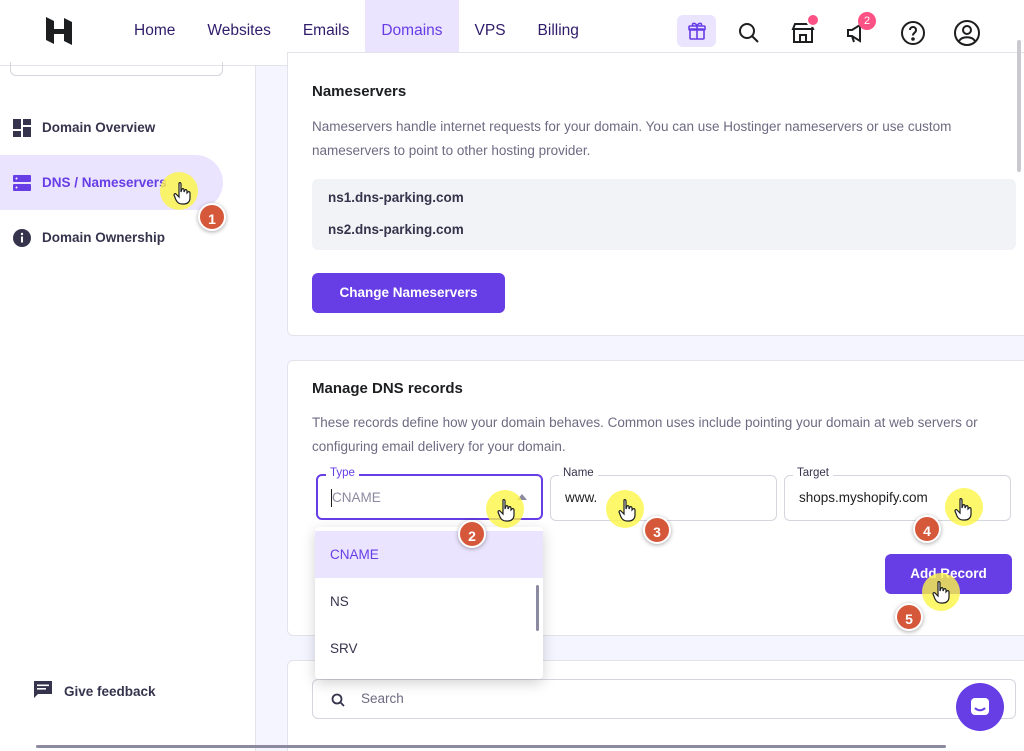 The width and height of the screenshot is (1024, 751). I want to click on name-label: Name, so click(578, 473).